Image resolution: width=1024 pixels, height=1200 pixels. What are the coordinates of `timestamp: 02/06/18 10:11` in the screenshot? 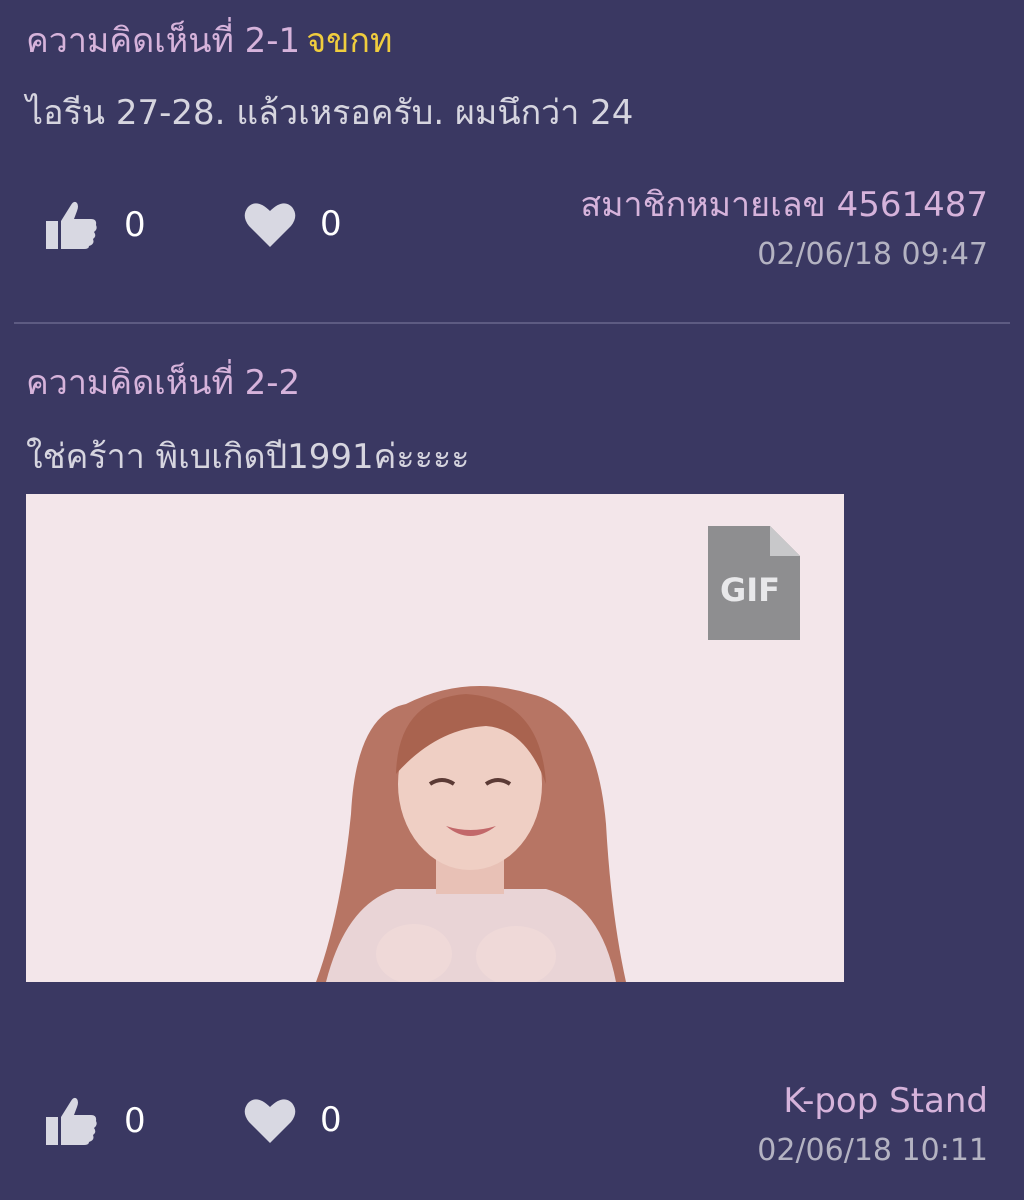 It's located at (872, 1150).